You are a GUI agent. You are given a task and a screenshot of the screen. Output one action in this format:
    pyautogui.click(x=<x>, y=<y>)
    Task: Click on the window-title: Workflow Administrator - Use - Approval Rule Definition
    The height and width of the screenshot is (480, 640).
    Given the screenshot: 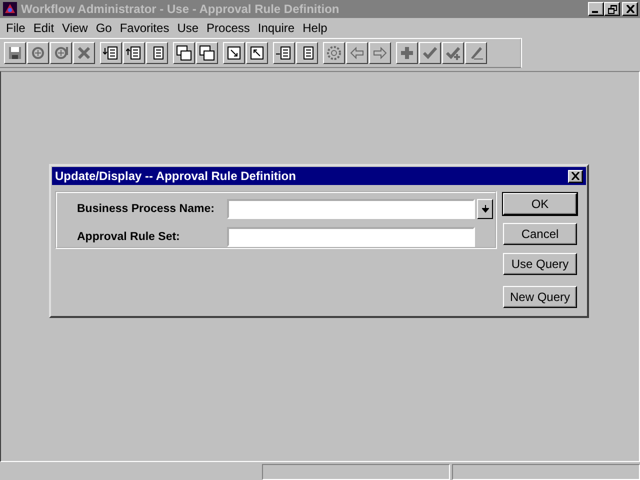 What is the action you would take?
    pyautogui.click(x=180, y=9)
    